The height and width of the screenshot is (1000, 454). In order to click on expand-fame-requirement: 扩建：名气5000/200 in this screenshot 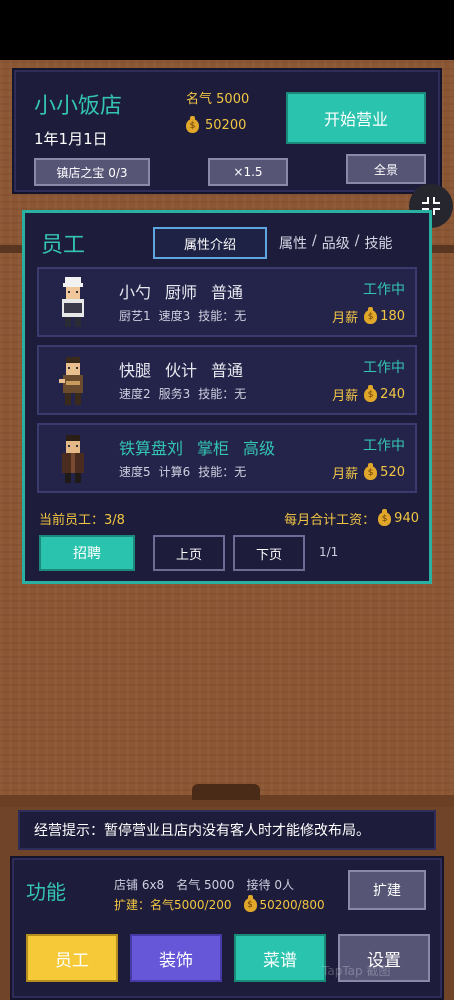, I will do `click(173, 905)`.